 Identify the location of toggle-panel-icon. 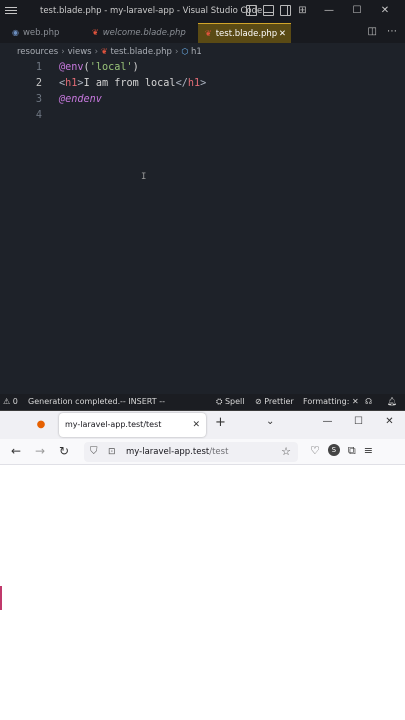
(268, 10).